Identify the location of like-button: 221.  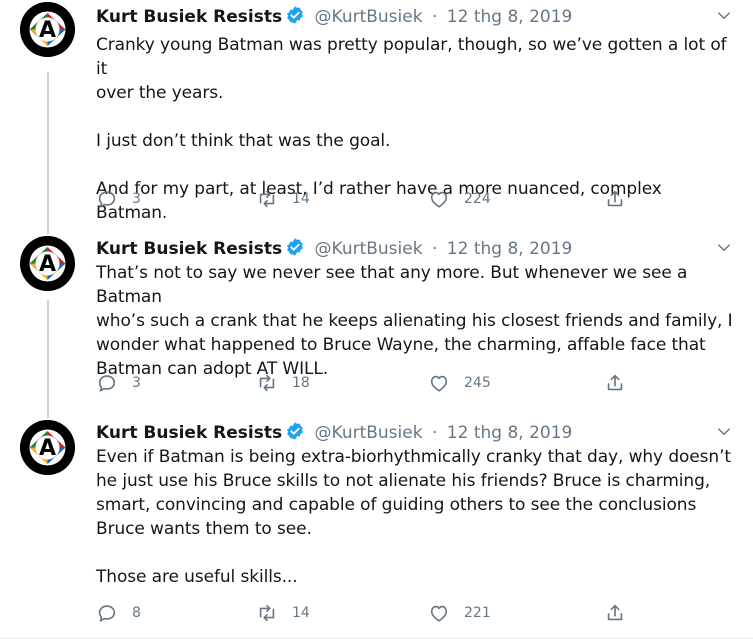
(459, 613).